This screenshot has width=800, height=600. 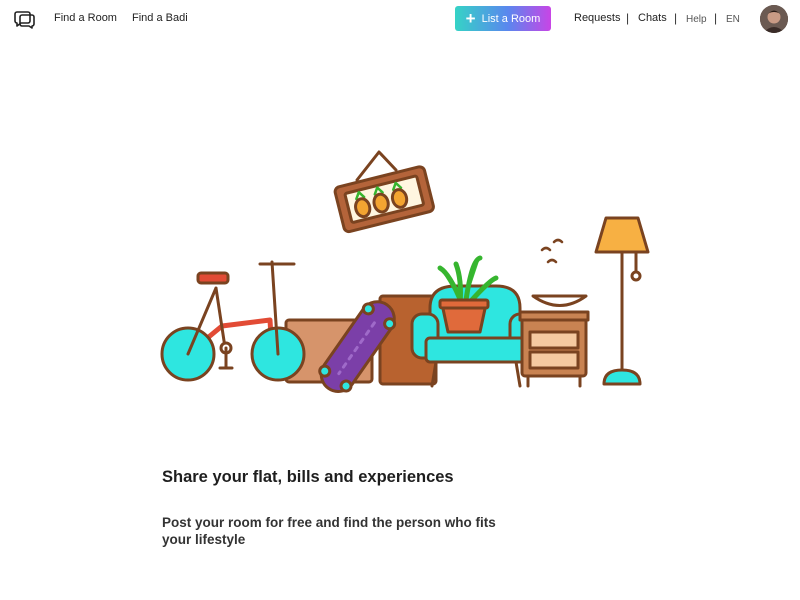 What do you see at coordinates (470, 18) in the screenshot?
I see `plus-icon: +` at bounding box center [470, 18].